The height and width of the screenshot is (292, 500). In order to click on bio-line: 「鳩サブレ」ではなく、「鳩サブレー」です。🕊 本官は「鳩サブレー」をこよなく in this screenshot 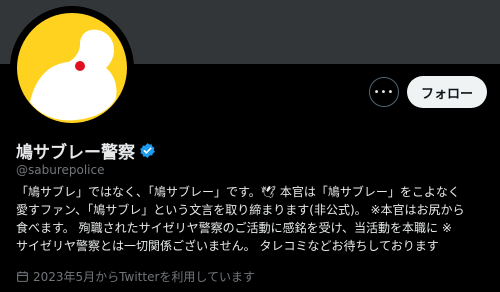, I will do `click(238, 192)`.